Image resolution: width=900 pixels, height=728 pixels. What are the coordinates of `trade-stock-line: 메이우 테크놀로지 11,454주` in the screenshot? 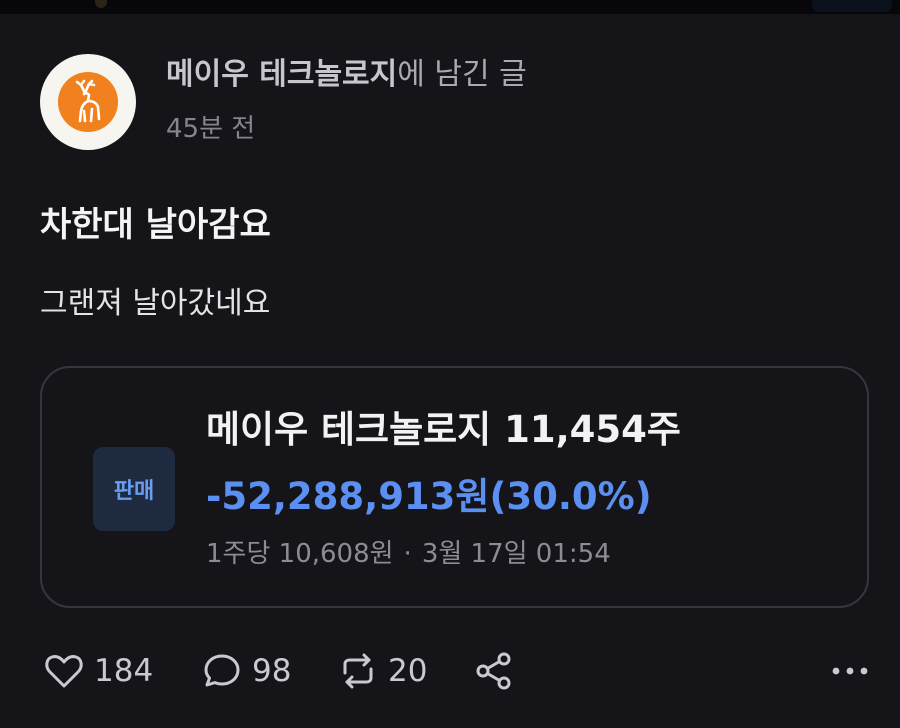 It's located at (443, 429).